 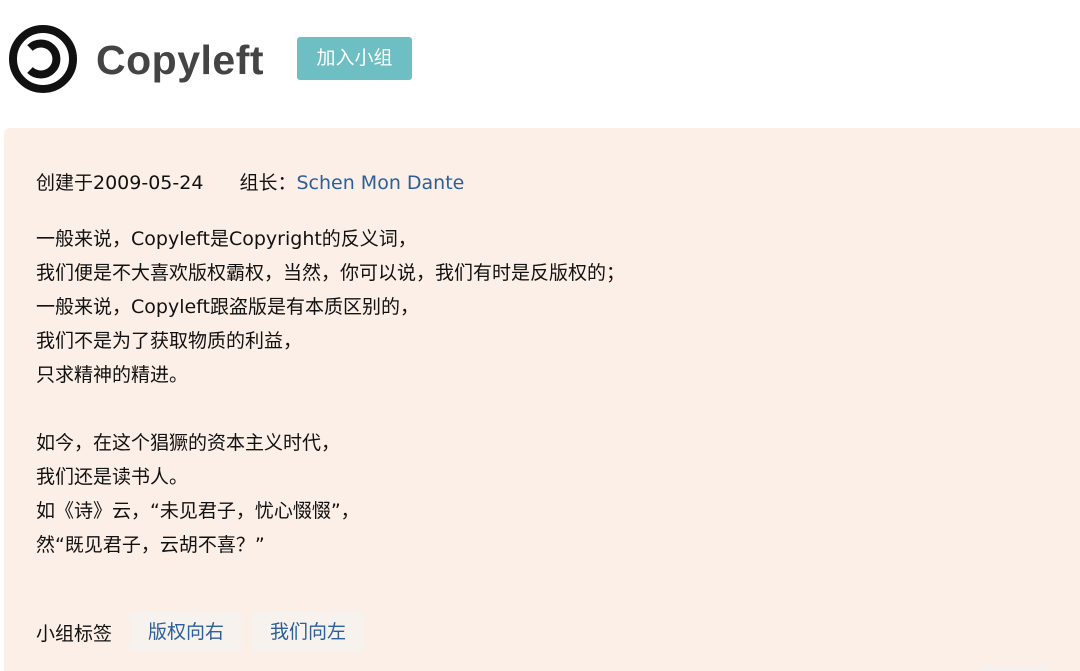 What do you see at coordinates (43, 59) in the screenshot?
I see `copyleft-icon` at bounding box center [43, 59].